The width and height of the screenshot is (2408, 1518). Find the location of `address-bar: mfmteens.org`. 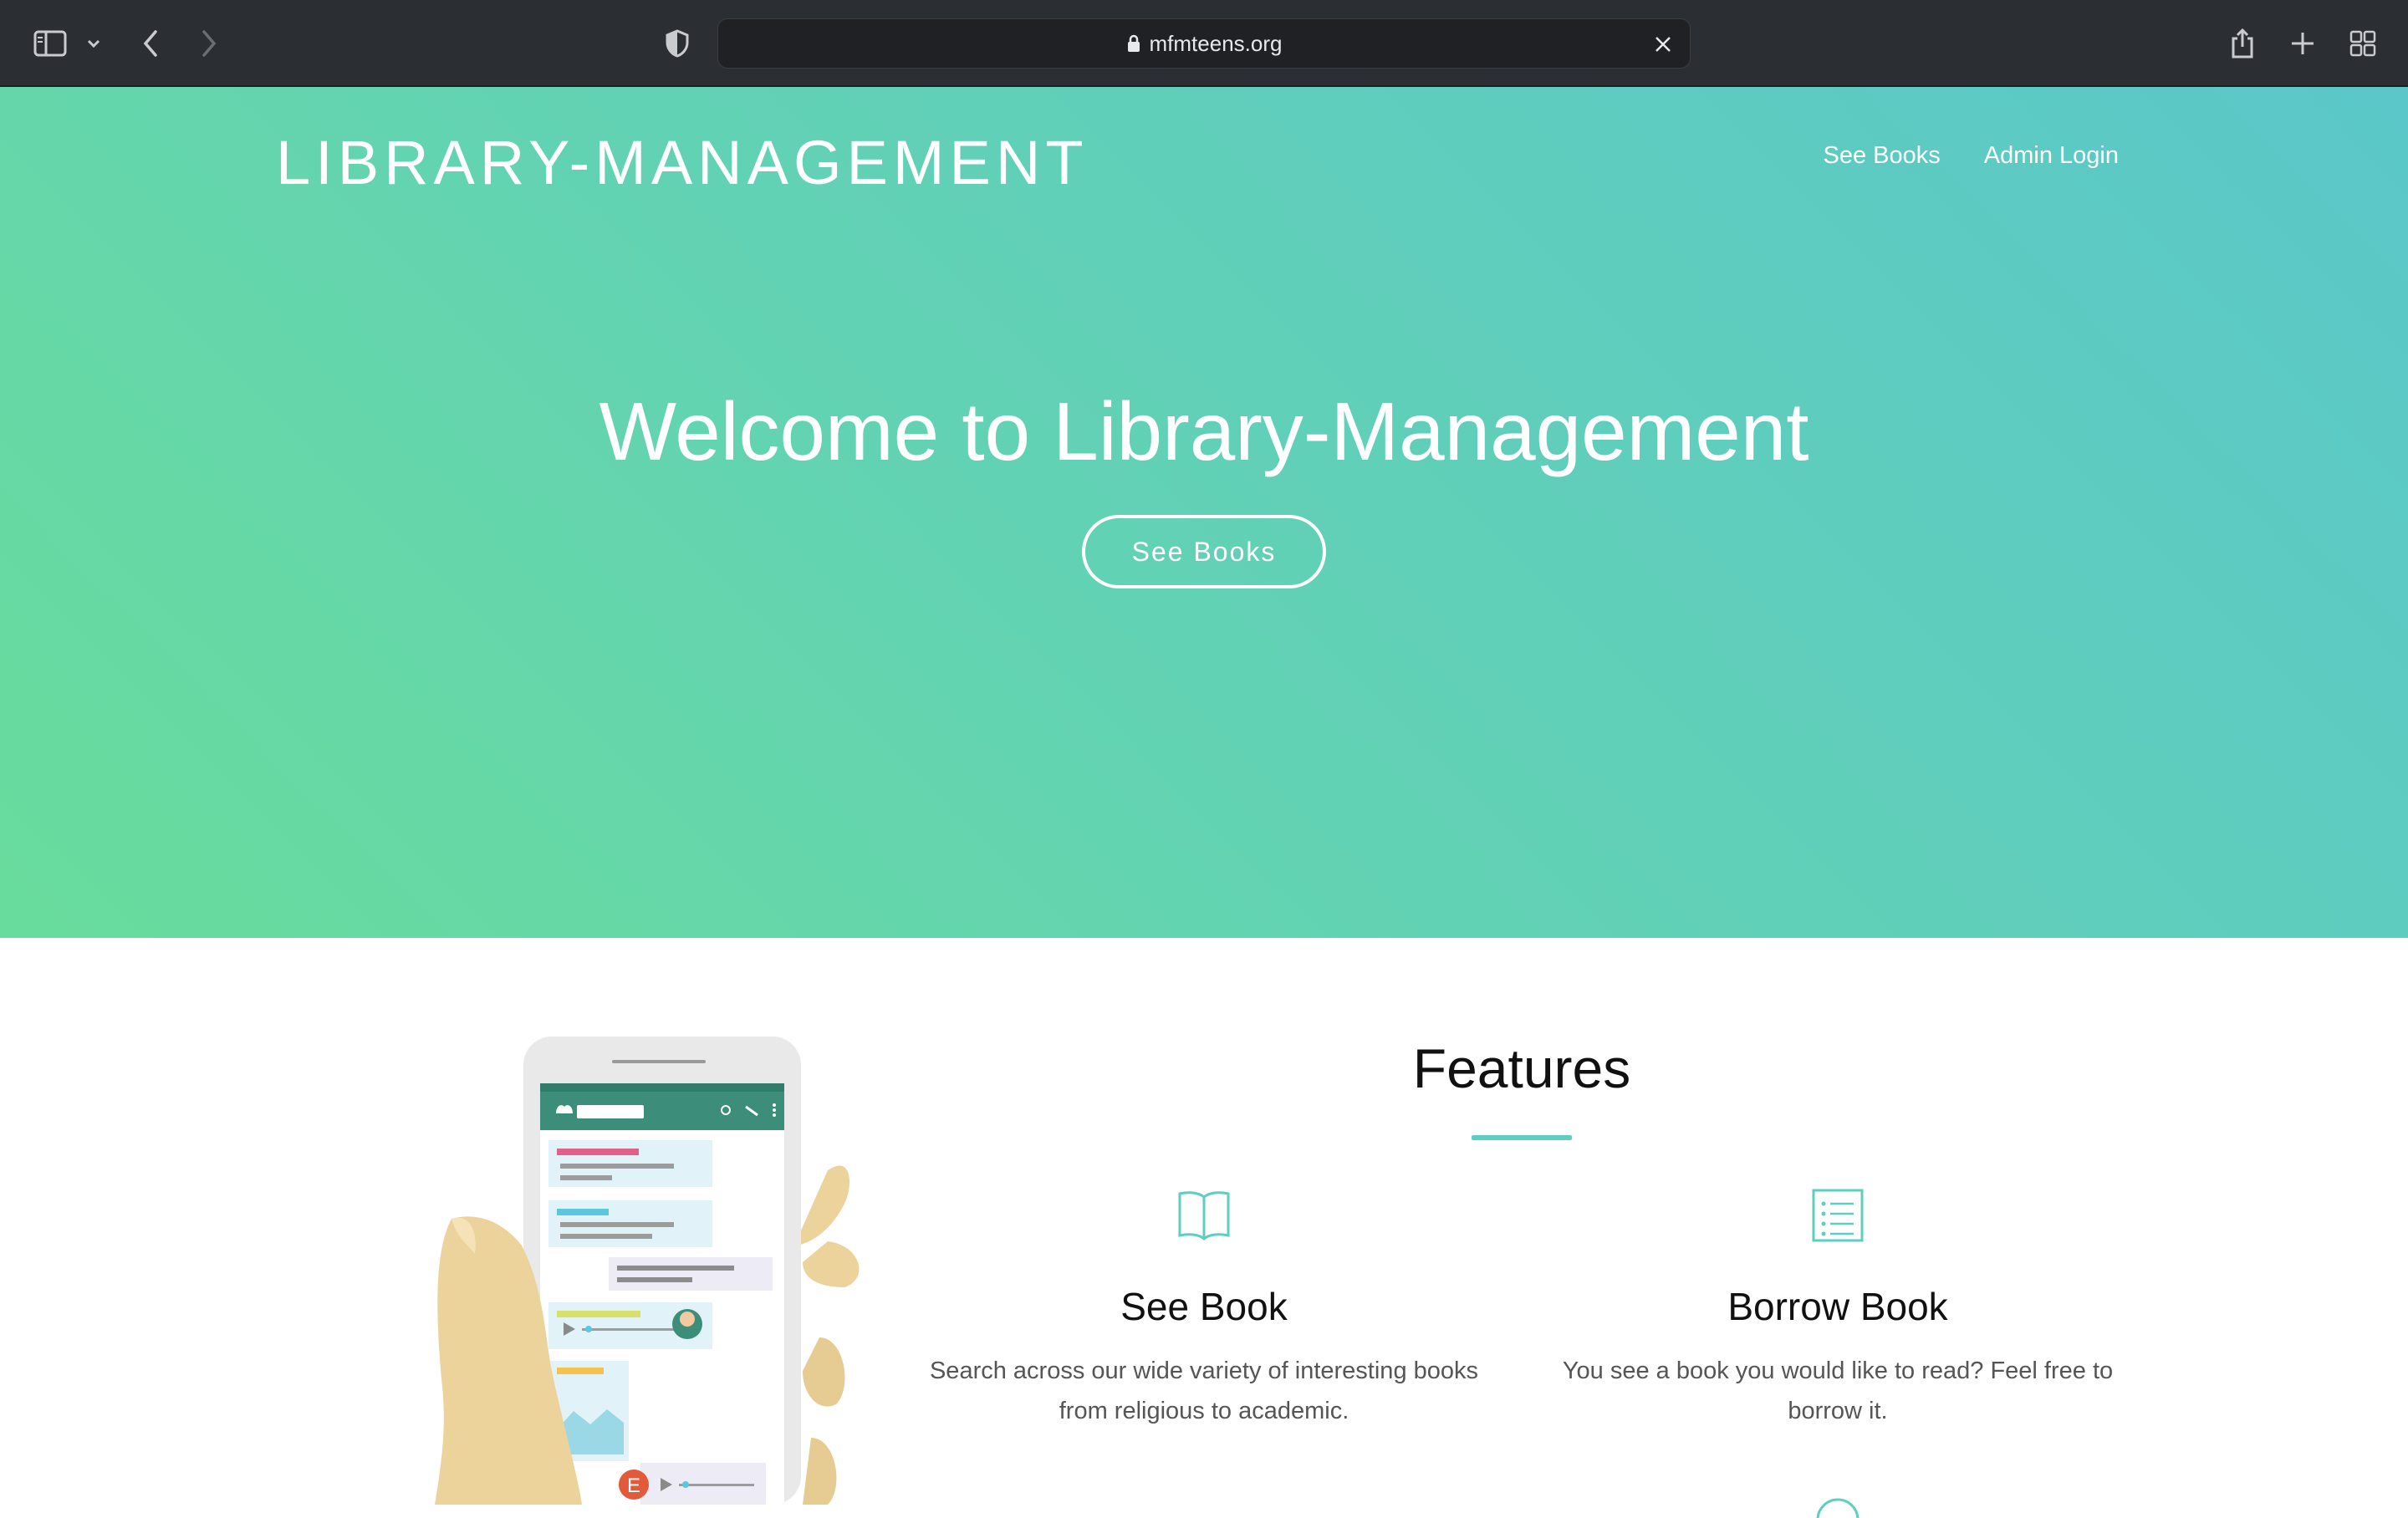

address-bar: mfmteens.org is located at coordinates (1204, 43).